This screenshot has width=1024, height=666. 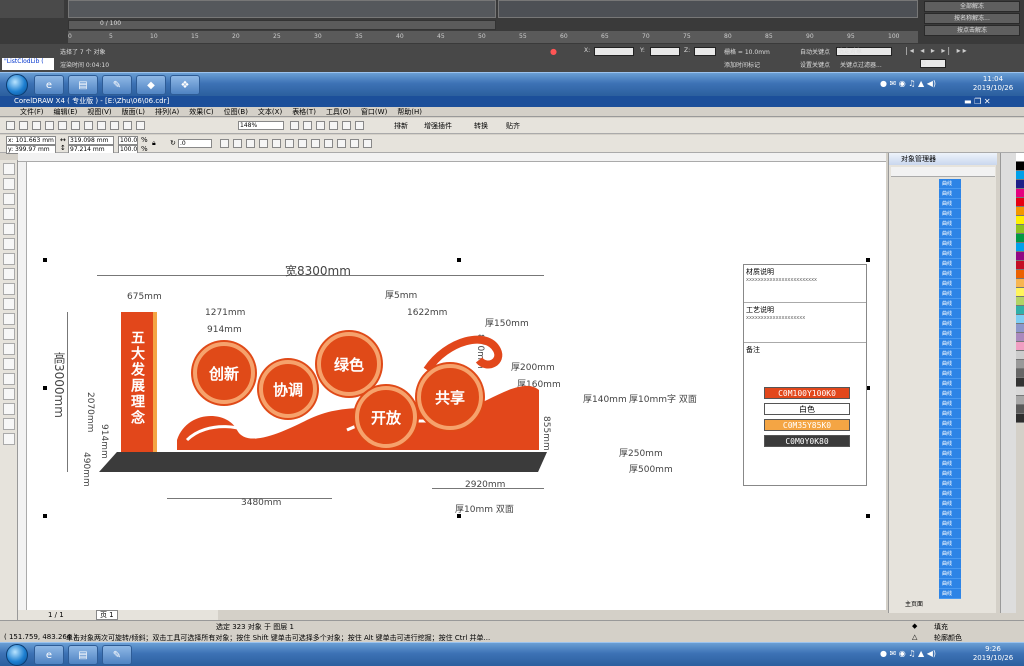 I want to click on clock: 11:04 2019/10/26, so click(x=993, y=84).